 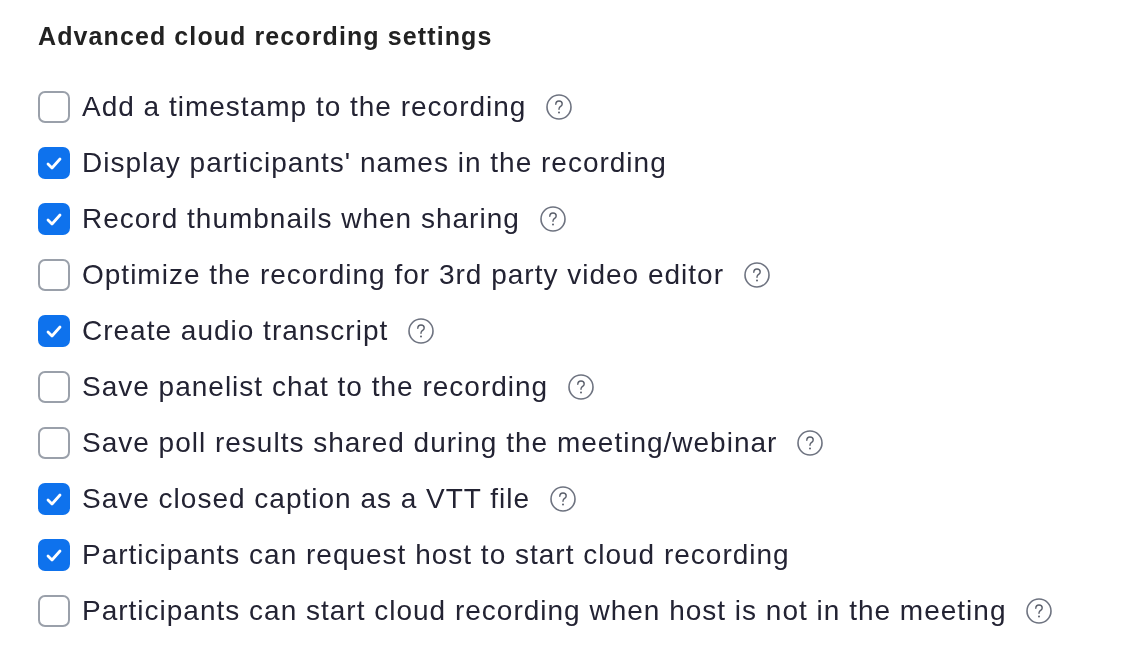 I want to click on option-label: Participants can request host to start cloud recording, so click(x=436, y=555).